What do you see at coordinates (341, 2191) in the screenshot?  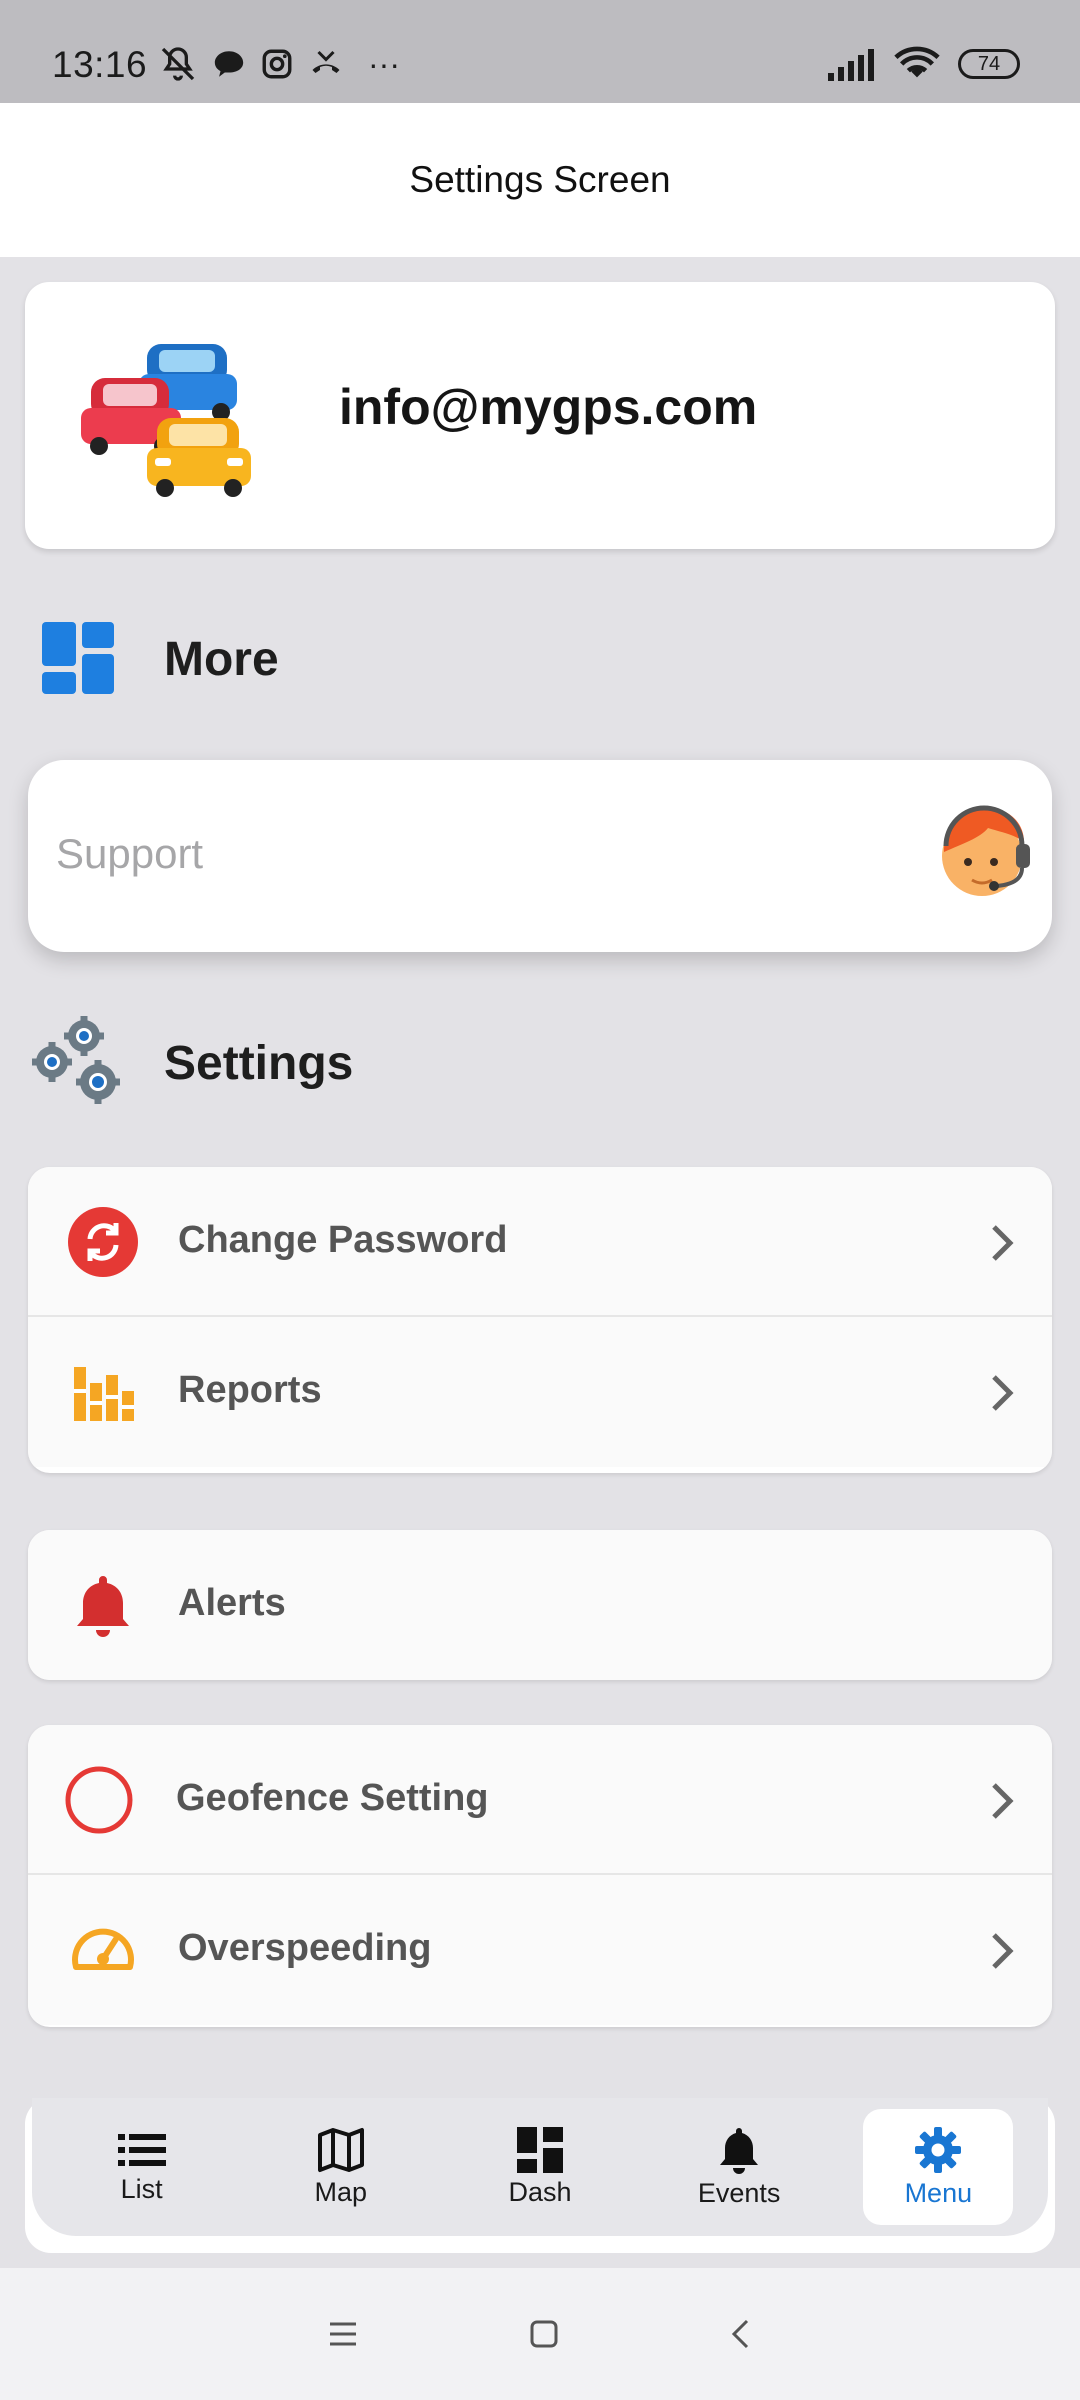 I see `nav-label: Map` at bounding box center [341, 2191].